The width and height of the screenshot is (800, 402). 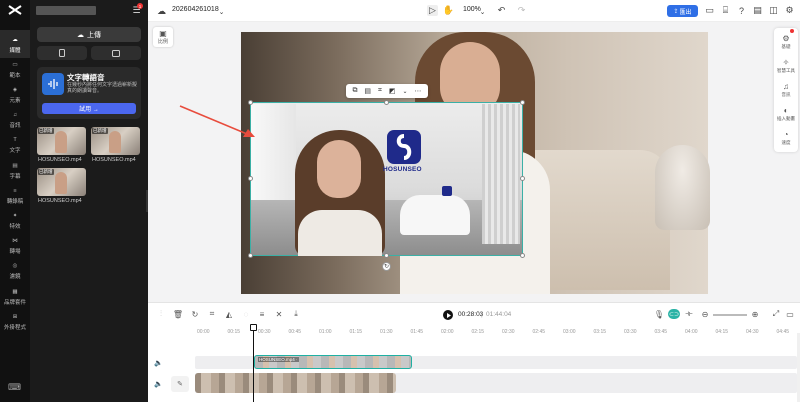 What do you see at coordinates (786, 142) in the screenshot?
I see `right-tool-label: 速度` at bounding box center [786, 142].